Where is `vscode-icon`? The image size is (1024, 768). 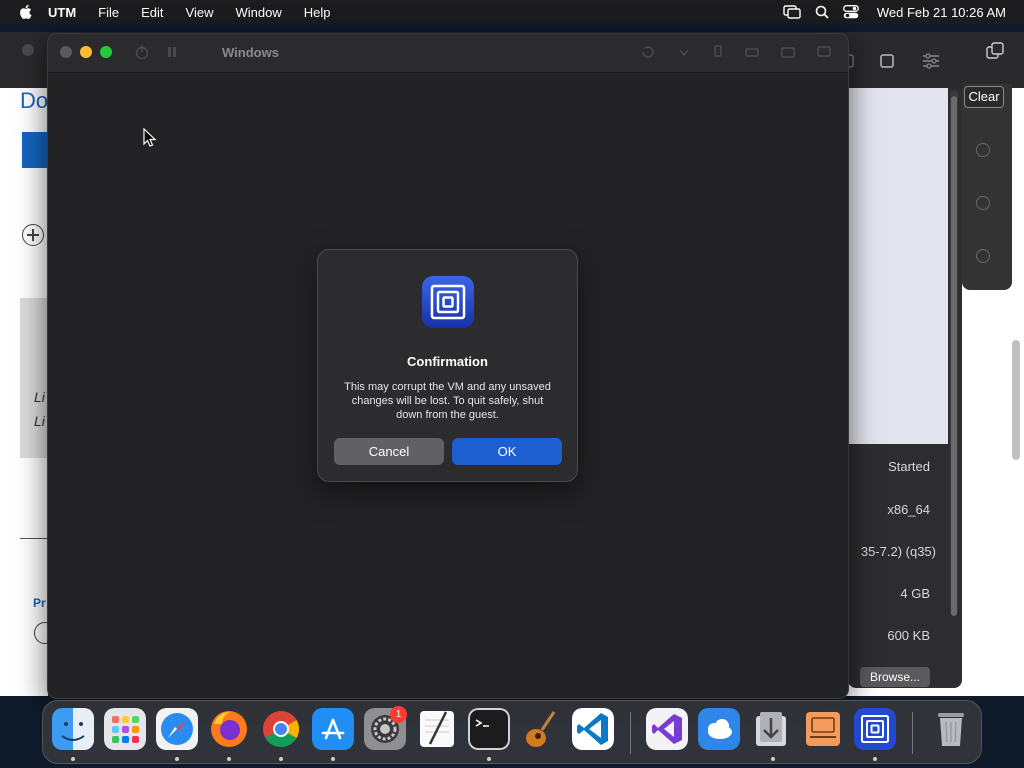
vscode-icon is located at coordinates (593, 729).